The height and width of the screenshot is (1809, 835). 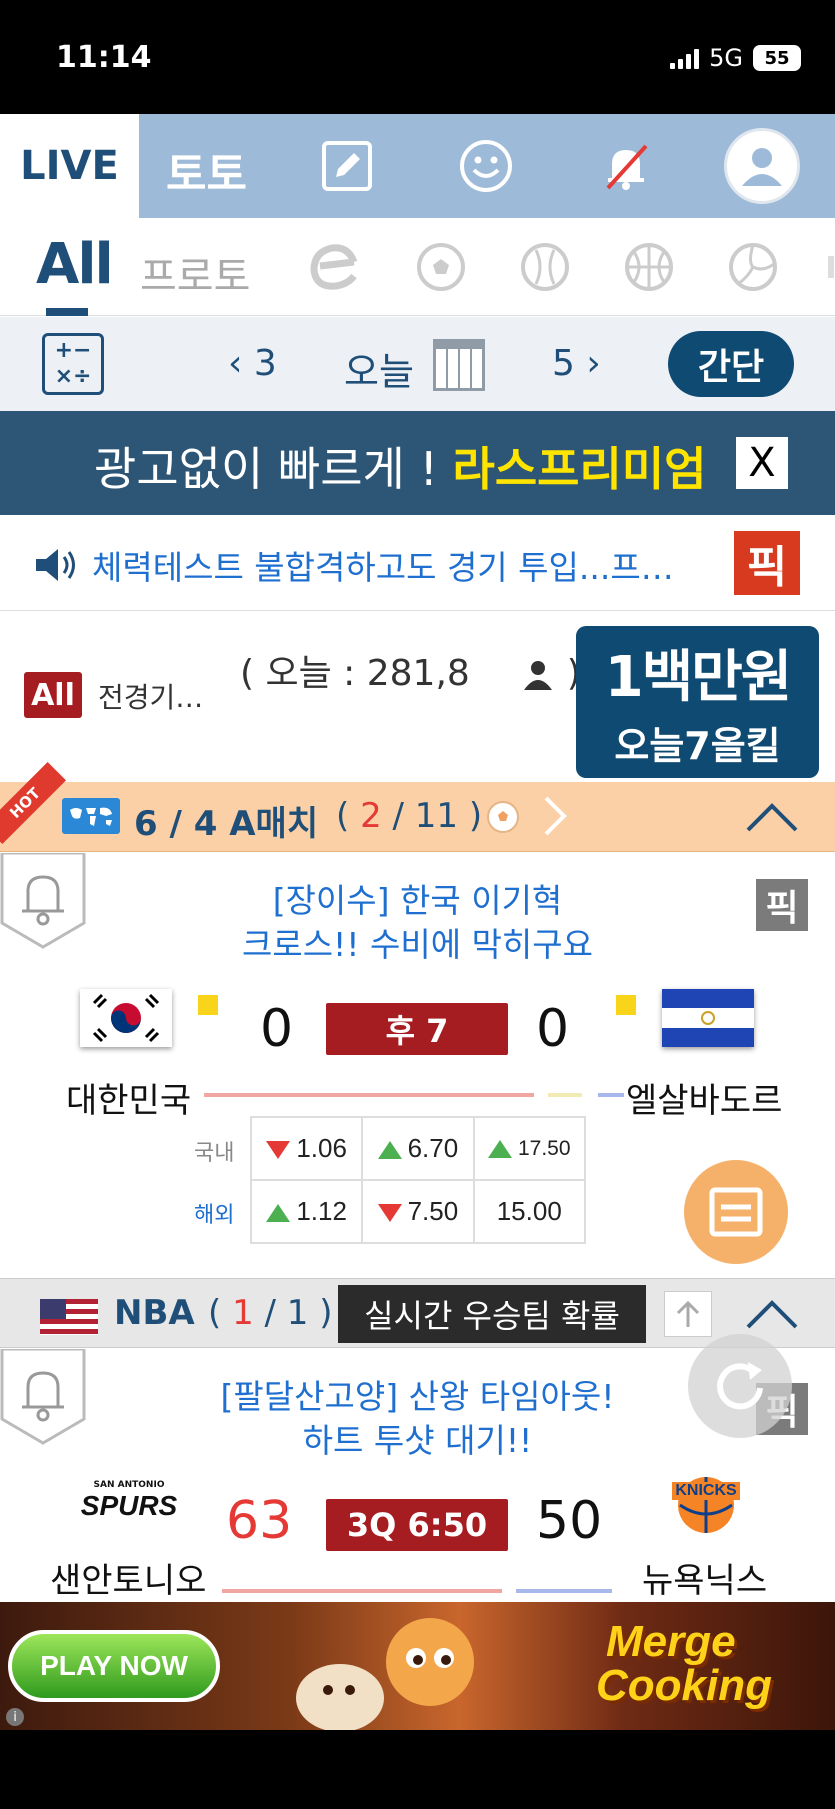 What do you see at coordinates (104, 57) in the screenshot?
I see `status-time: 11:14` at bounding box center [104, 57].